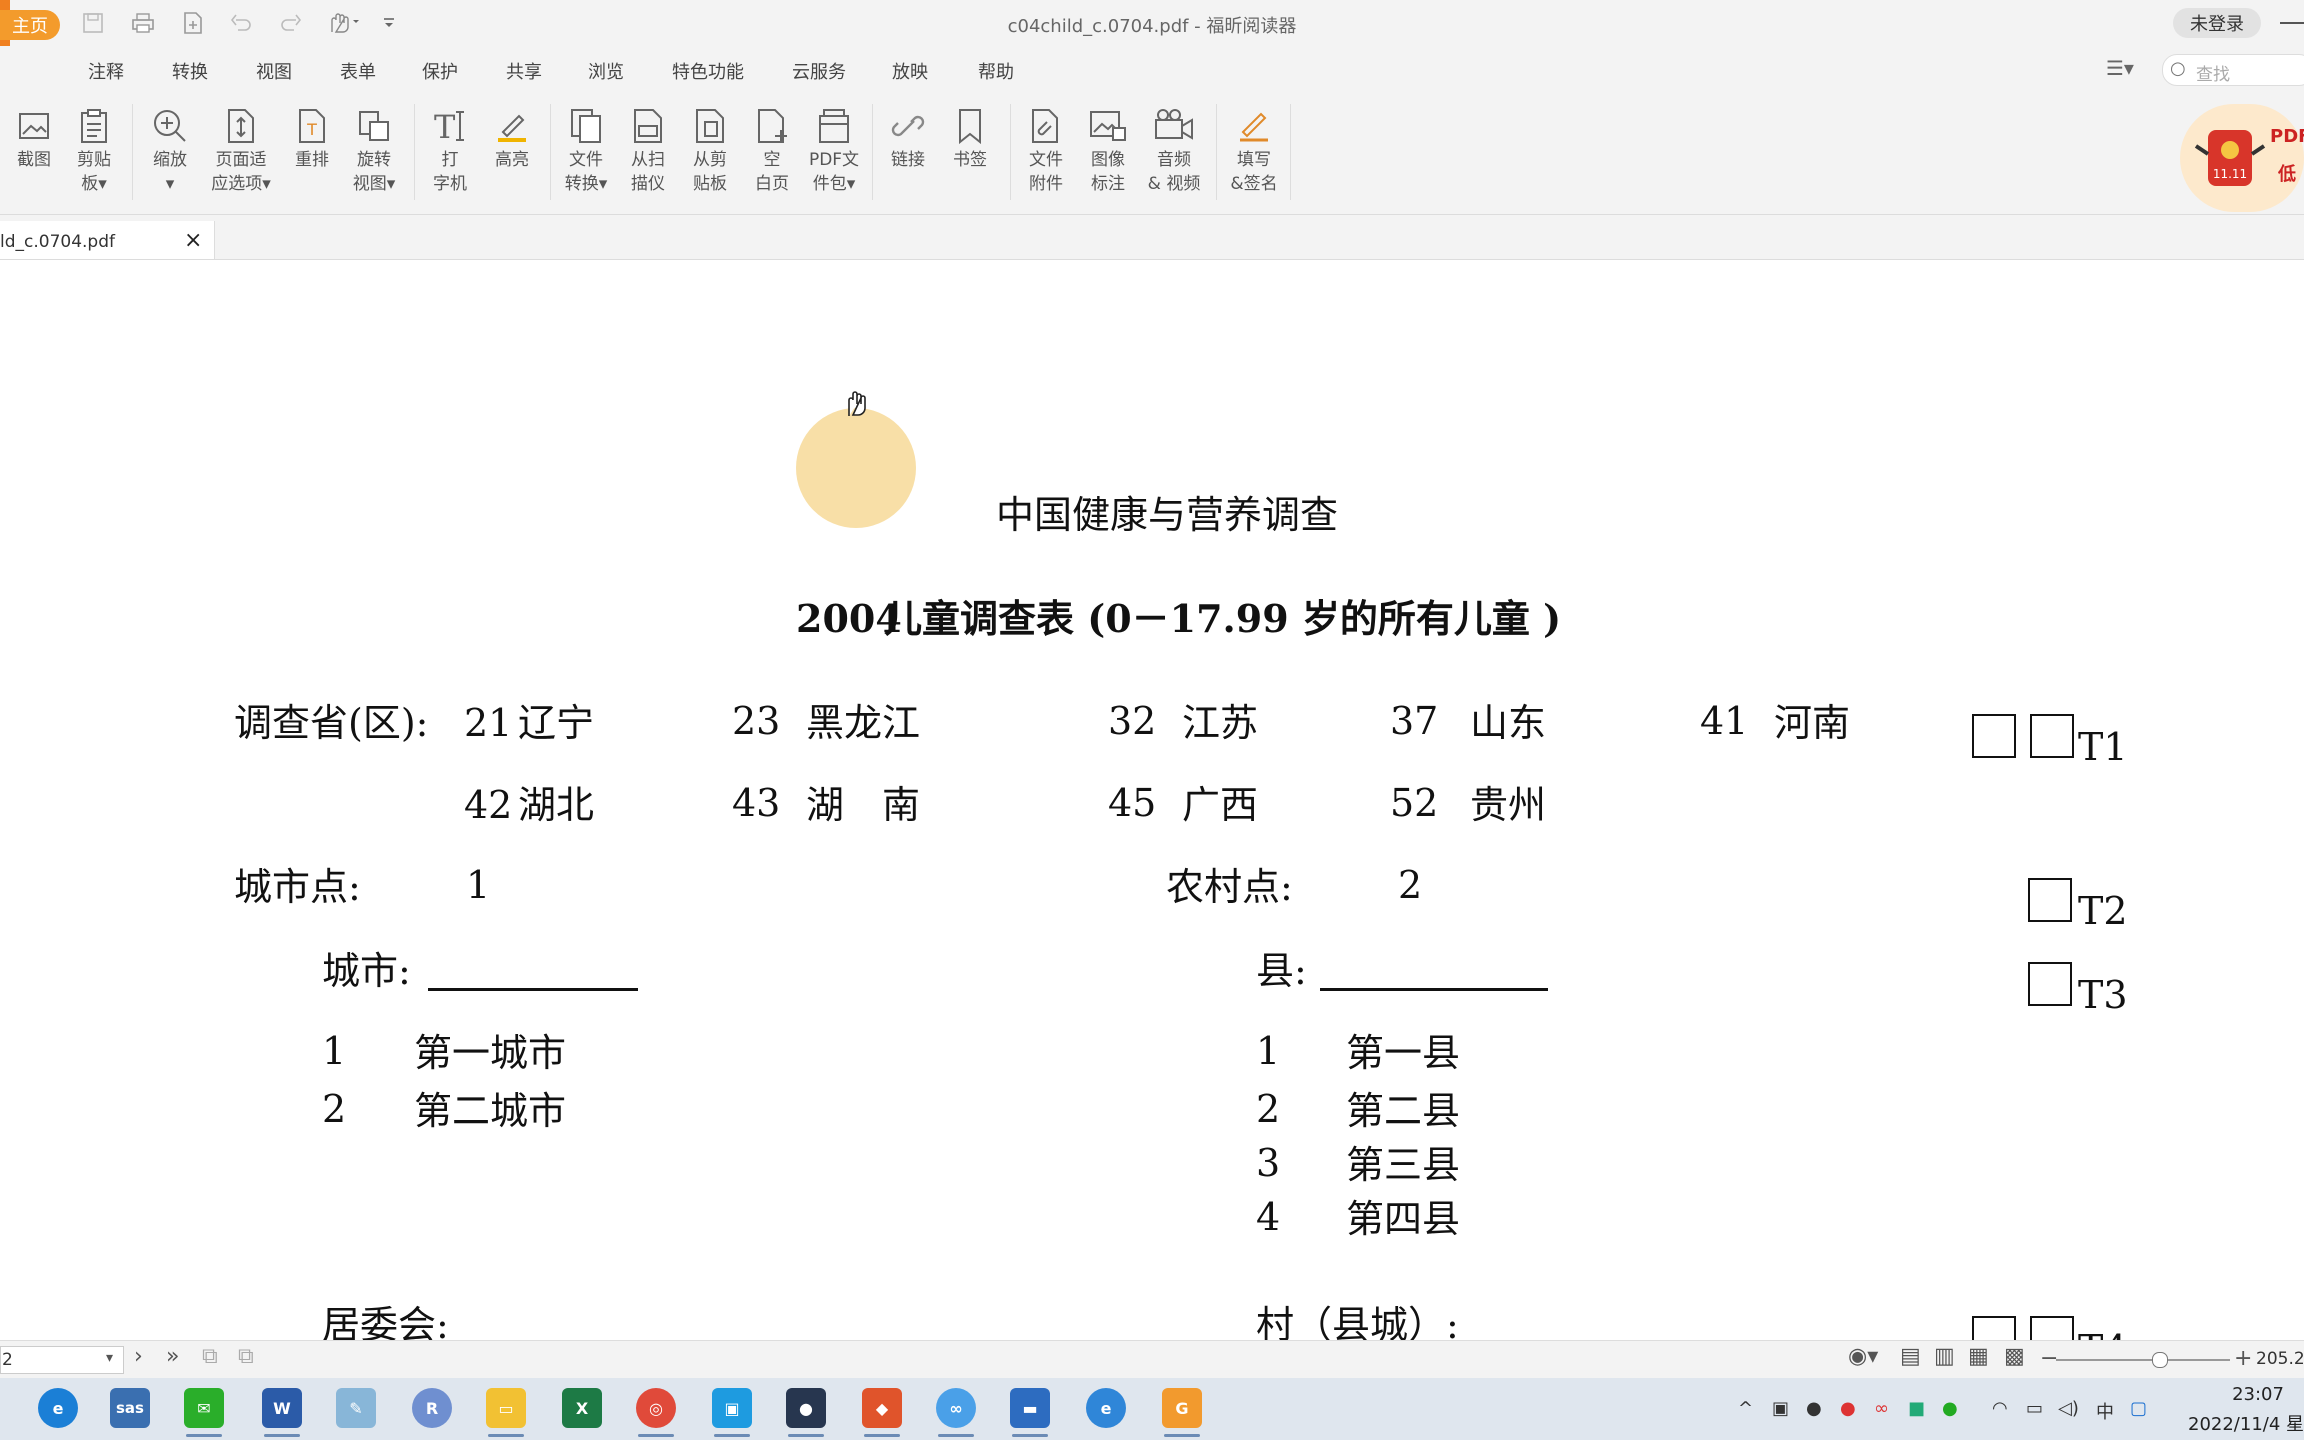 Image resolution: width=2304 pixels, height=1440 pixels. Describe the element at coordinates (1132, 803) in the screenshot. I see `province-code: 45` at that location.